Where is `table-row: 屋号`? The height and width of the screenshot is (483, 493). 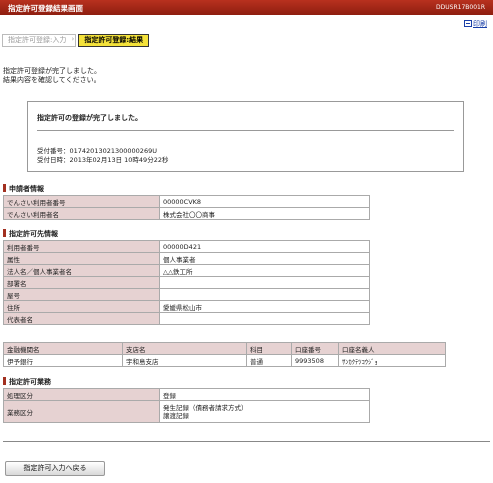
table-row: 屋号 is located at coordinates (186, 294).